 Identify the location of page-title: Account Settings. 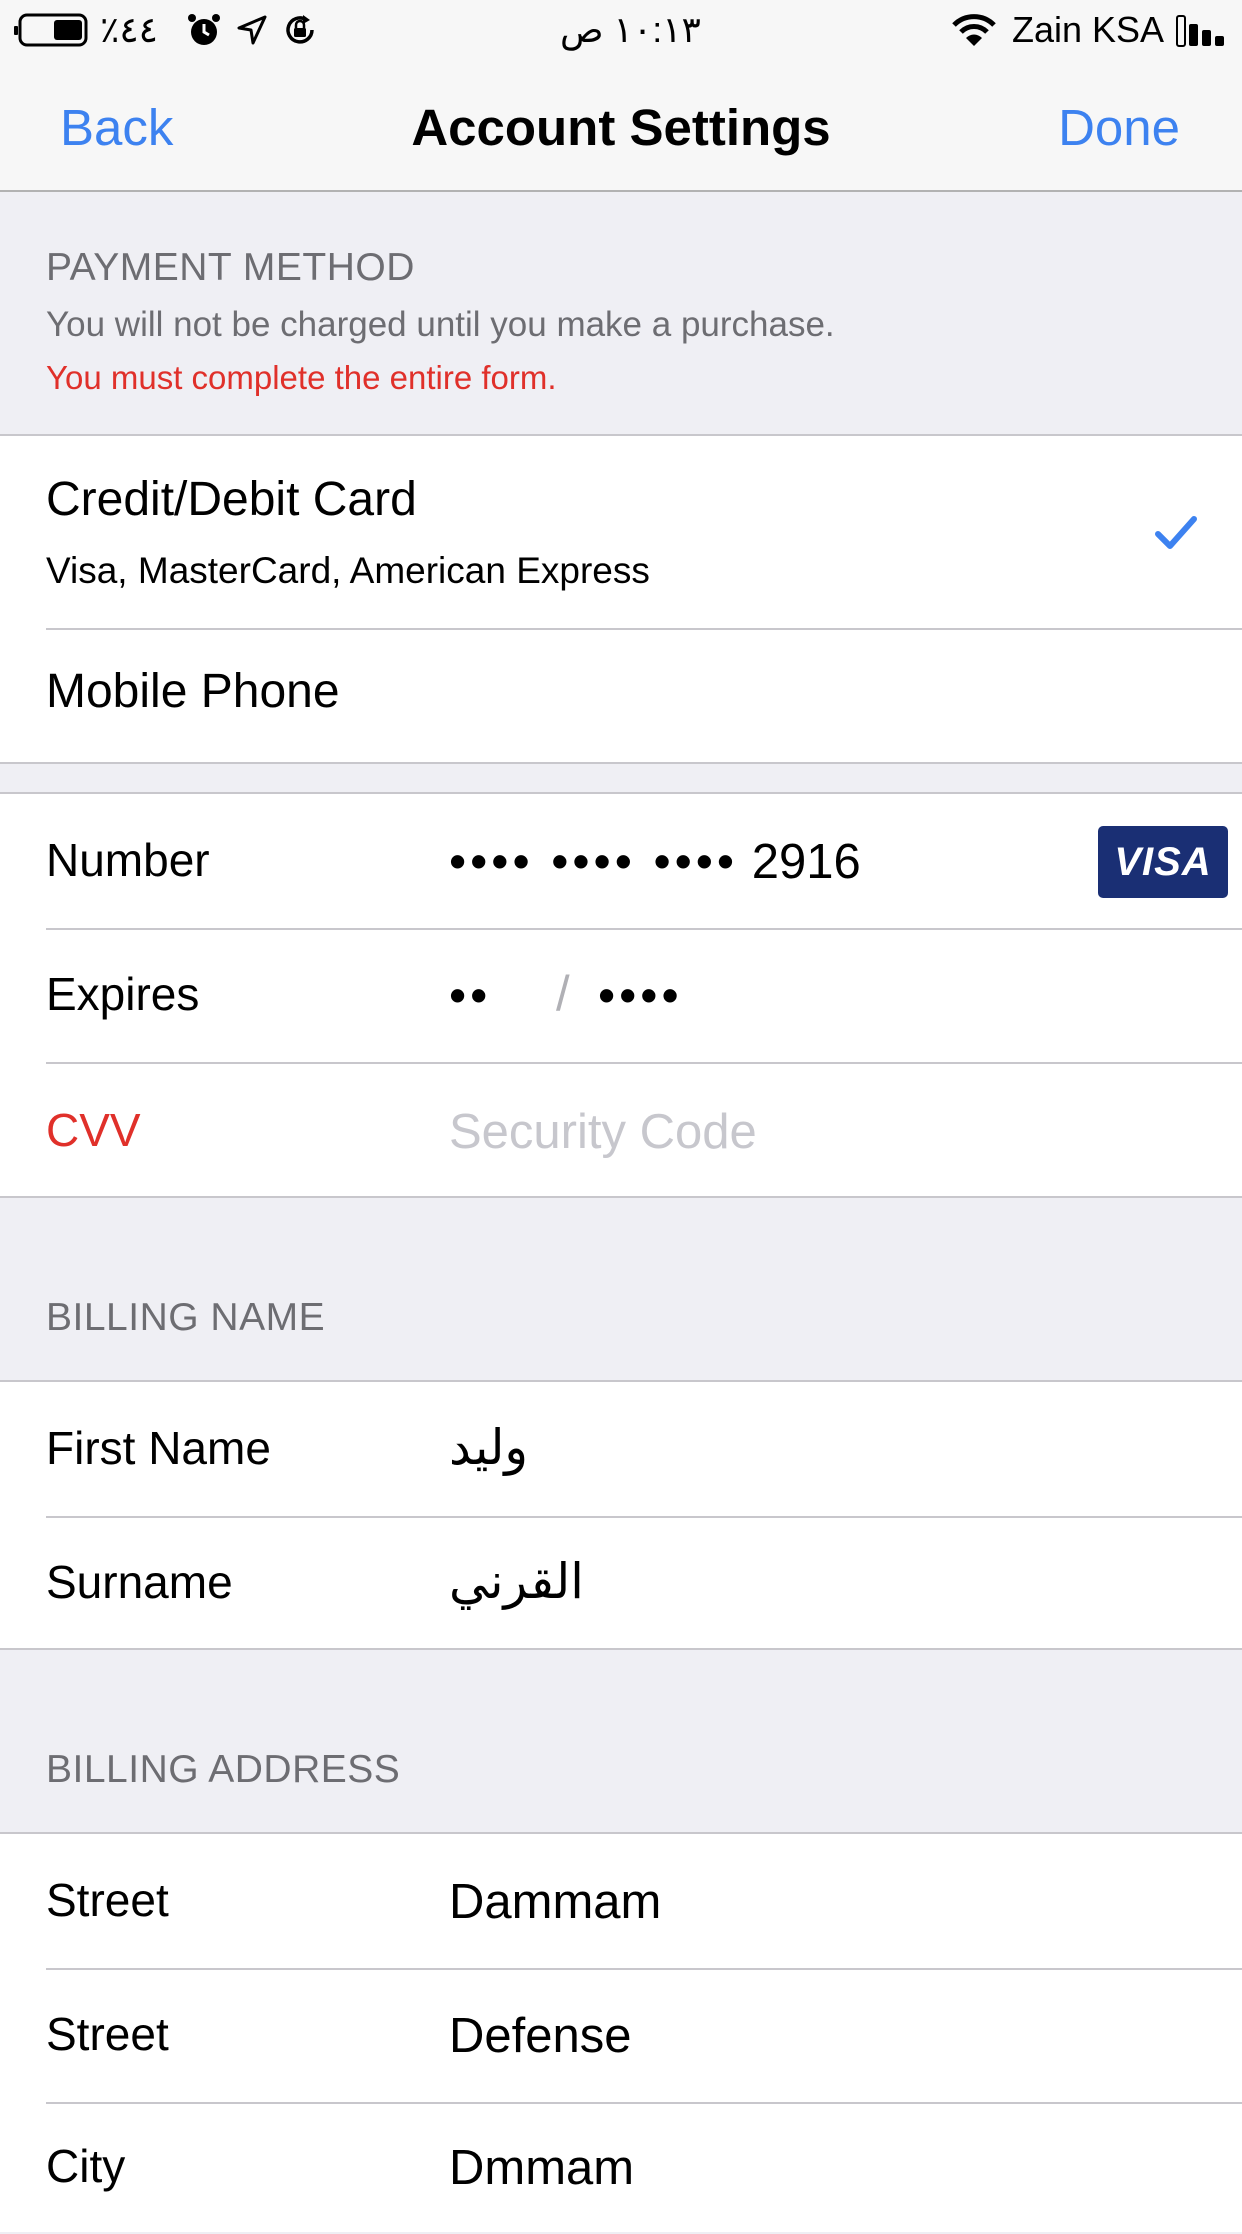
(621, 127).